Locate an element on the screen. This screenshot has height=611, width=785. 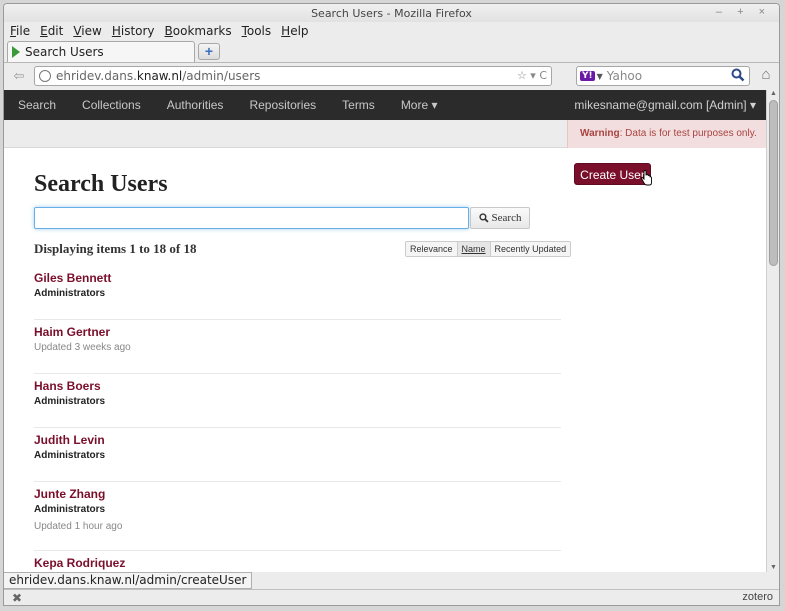
close-icon: ✖ is located at coordinates (17, 598).